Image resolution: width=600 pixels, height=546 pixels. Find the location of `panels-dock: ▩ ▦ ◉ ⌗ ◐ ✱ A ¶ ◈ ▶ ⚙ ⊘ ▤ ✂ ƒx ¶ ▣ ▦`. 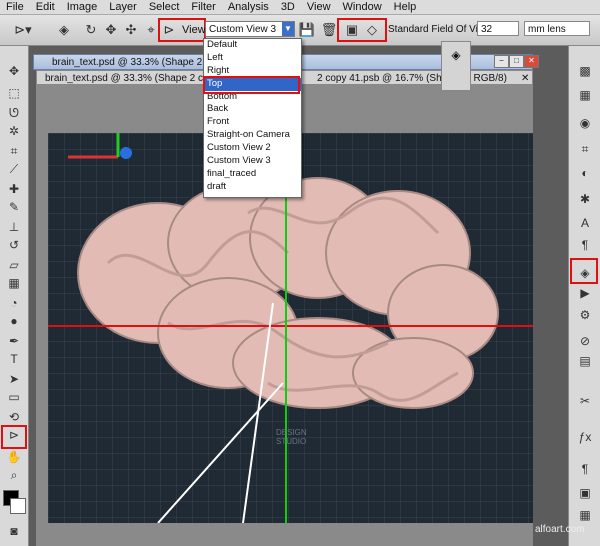

panels-dock: ▩ ▦ ◉ ⌗ ◐ ✱ A ¶ ◈ ▶ ⚙ ⊘ ▤ ✂ ƒx ¶ ▣ ▦ is located at coordinates (584, 296).